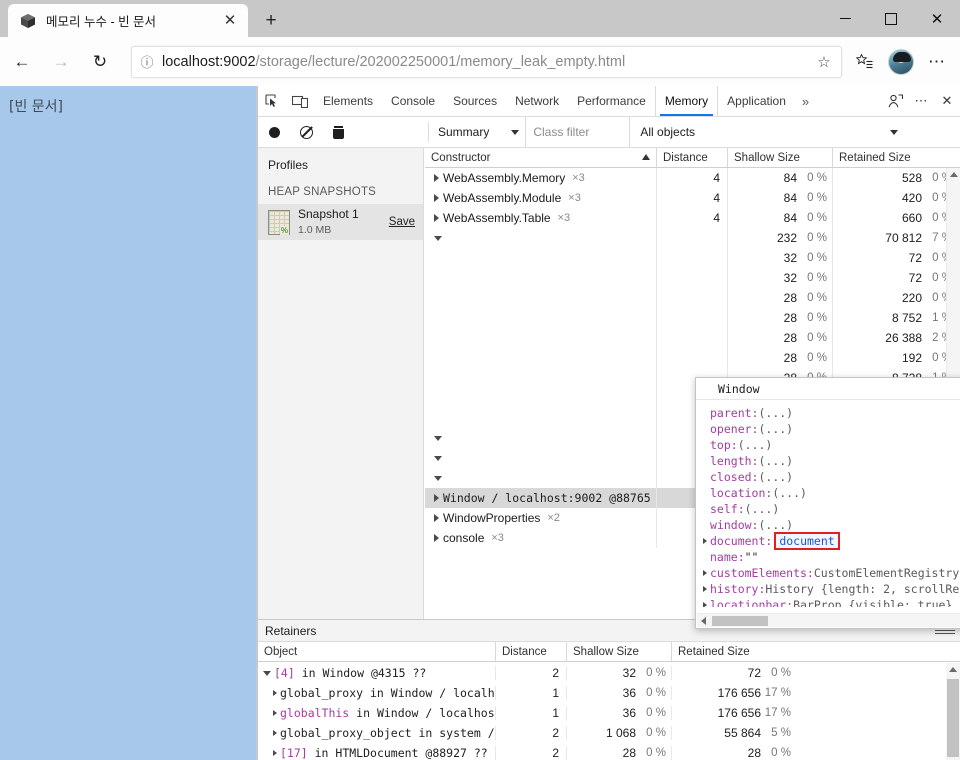 The width and height of the screenshot is (960, 760). What do you see at coordinates (805, 101) in the screenshot?
I see `more-tabs-icon: »` at bounding box center [805, 101].